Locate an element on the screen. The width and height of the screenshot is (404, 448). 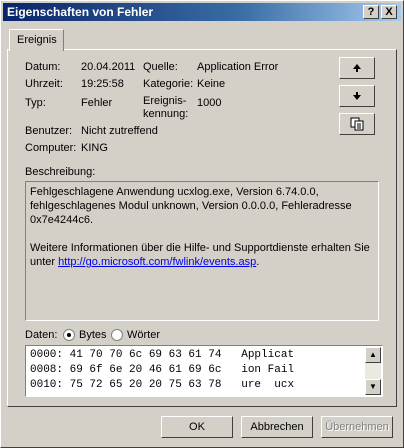
next-event-button is located at coordinates (357, 96).